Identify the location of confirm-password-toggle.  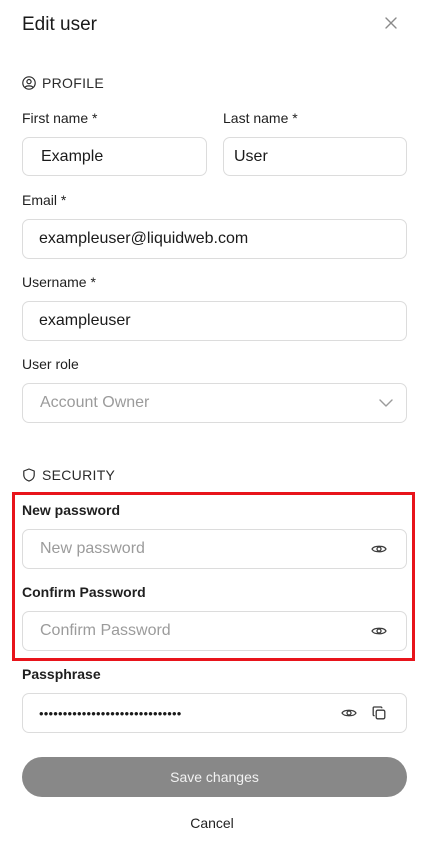
(379, 631).